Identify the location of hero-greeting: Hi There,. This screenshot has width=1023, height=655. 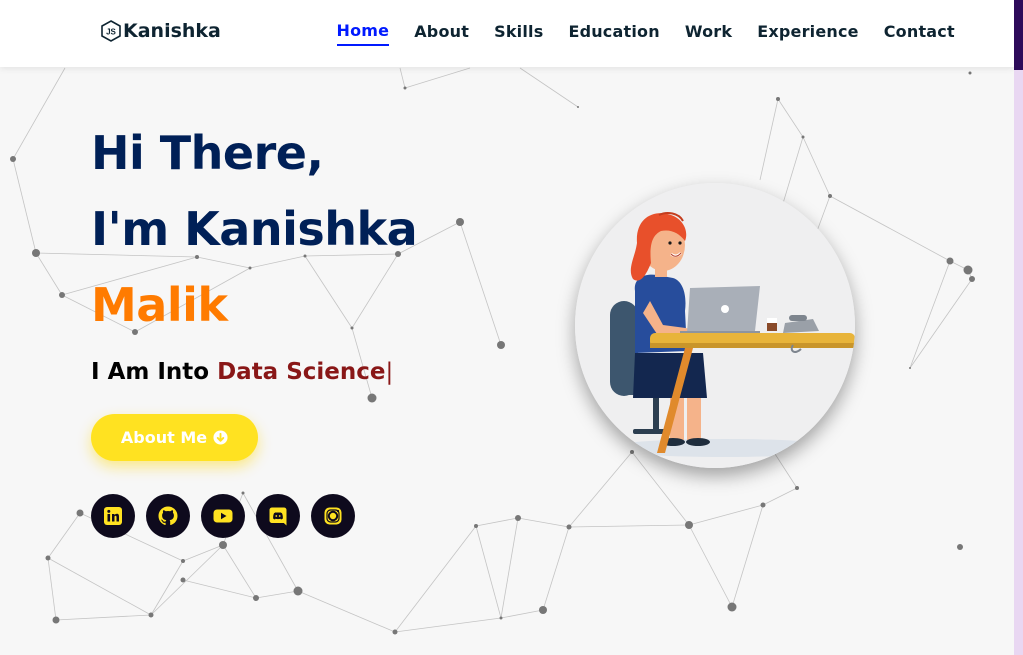
(207, 153).